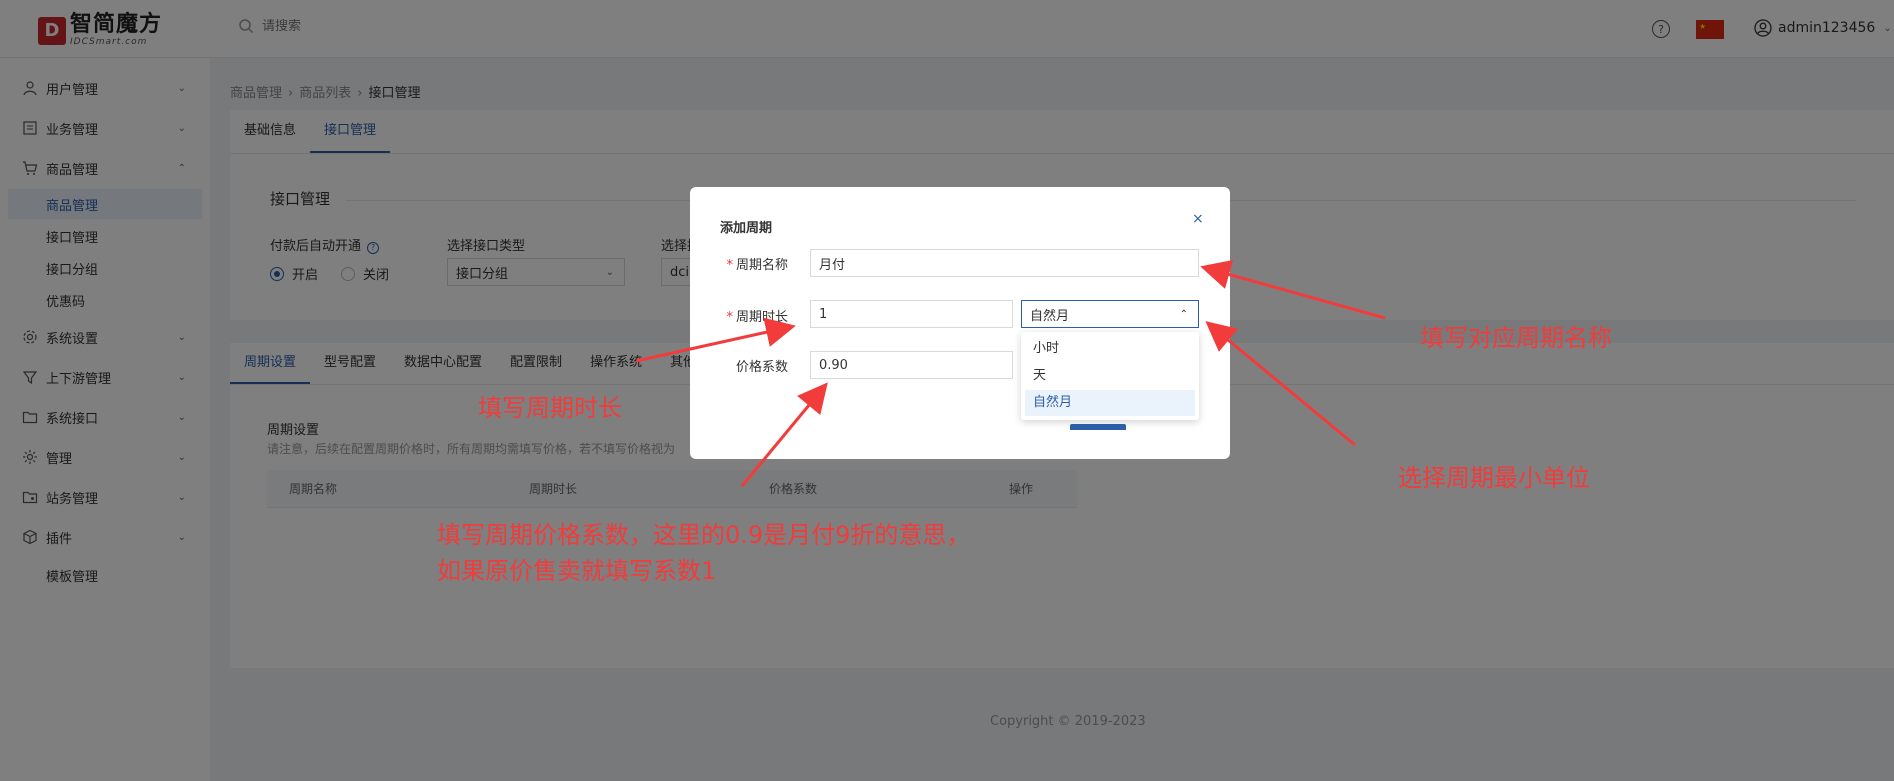  Describe the element at coordinates (1198, 219) in the screenshot. I see `close-icon: ×` at that location.